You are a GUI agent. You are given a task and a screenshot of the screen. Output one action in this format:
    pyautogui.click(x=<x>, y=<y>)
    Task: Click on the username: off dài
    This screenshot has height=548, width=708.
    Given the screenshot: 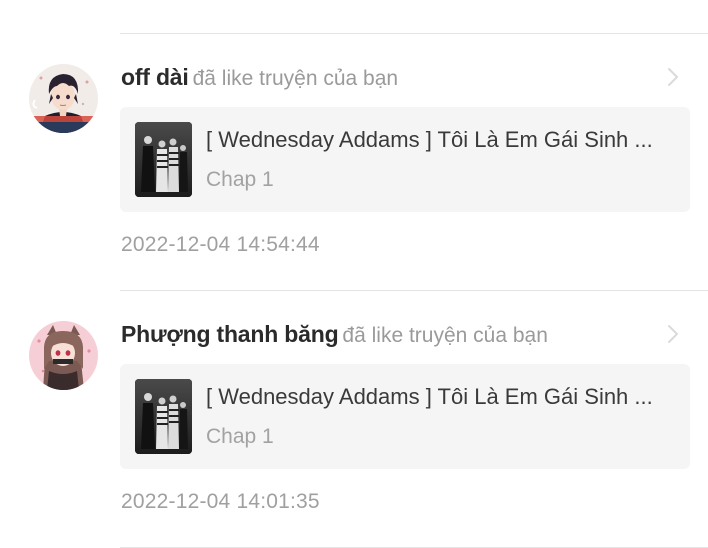 What is the action you would take?
    pyautogui.click(x=155, y=77)
    